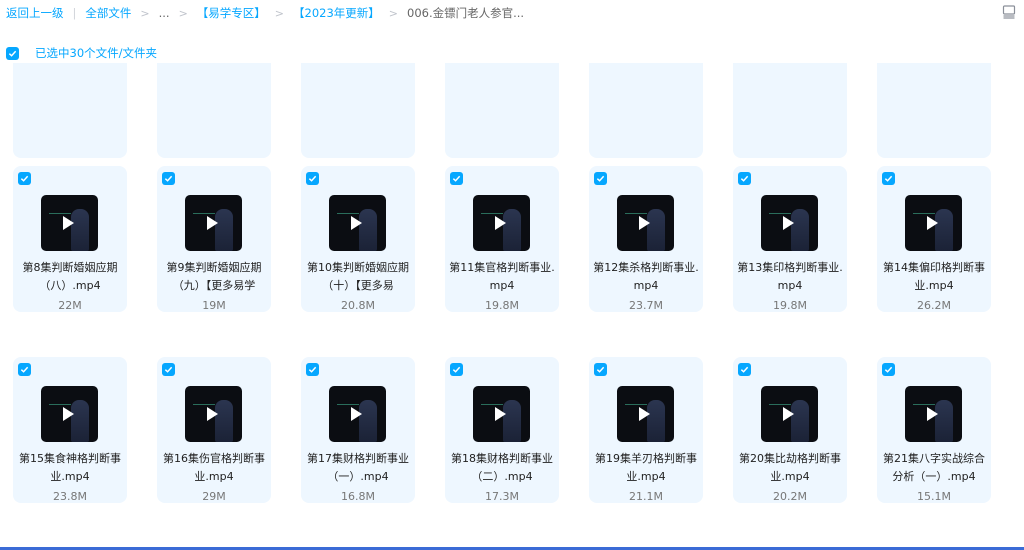 This screenshot has width=1024, height=550. What do you see at coordinates (934, 110) in the screenshot?
I see `file-card: 第7集判断婚姻应期（七）.mp422.4M` at bounding box center [934, 110].